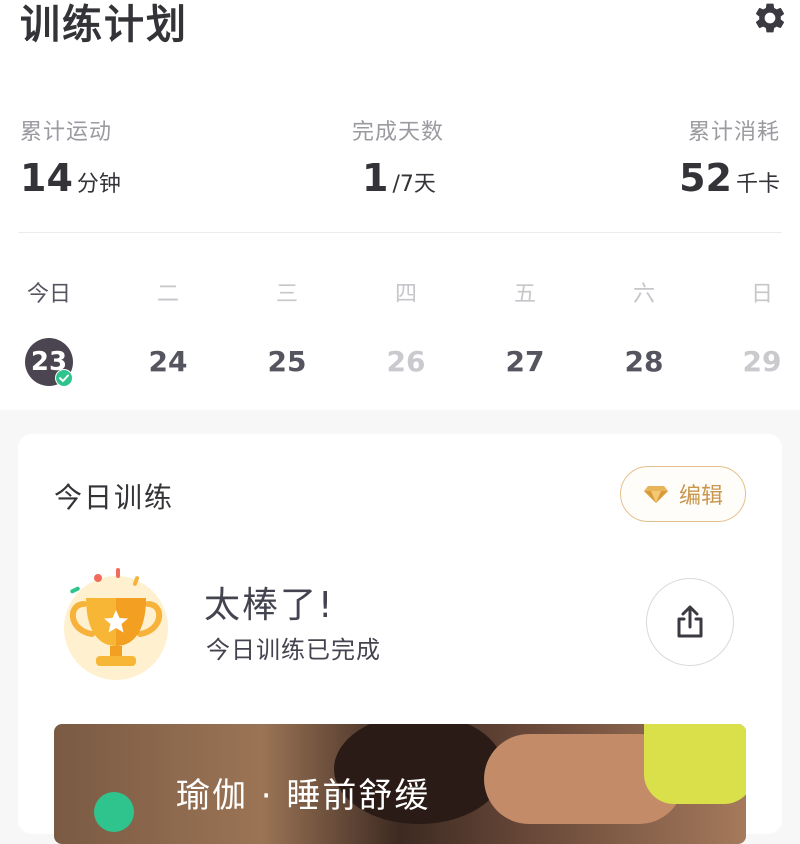 The width and height of the screenshot is (800, 844). I want to click on date-item: 26, so click(406, 362).